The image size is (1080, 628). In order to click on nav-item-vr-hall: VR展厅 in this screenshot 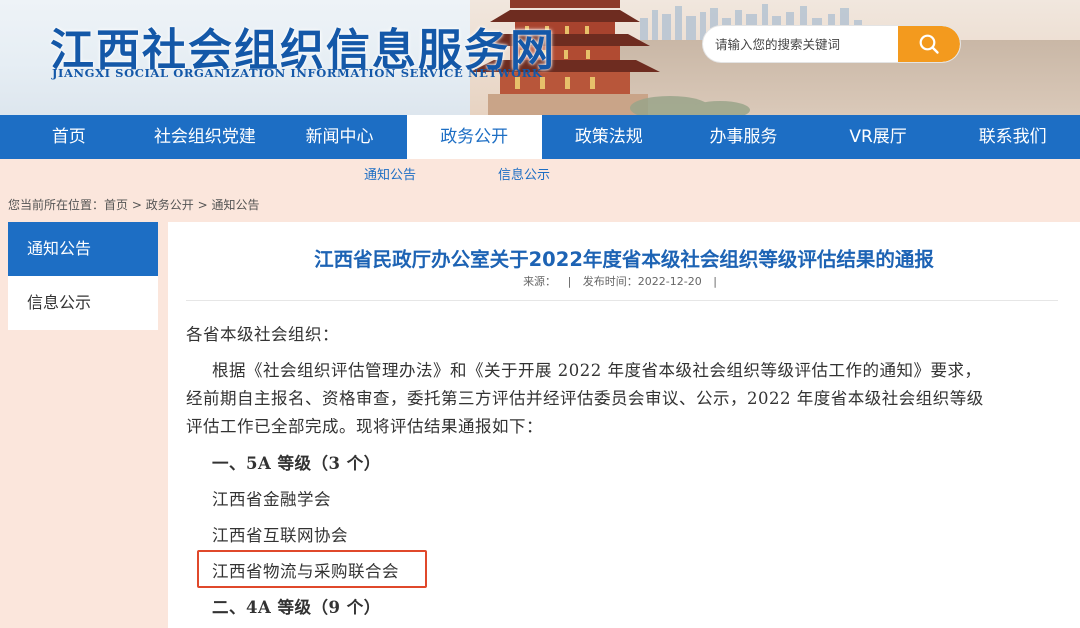, I will do `click(878, 137)`.